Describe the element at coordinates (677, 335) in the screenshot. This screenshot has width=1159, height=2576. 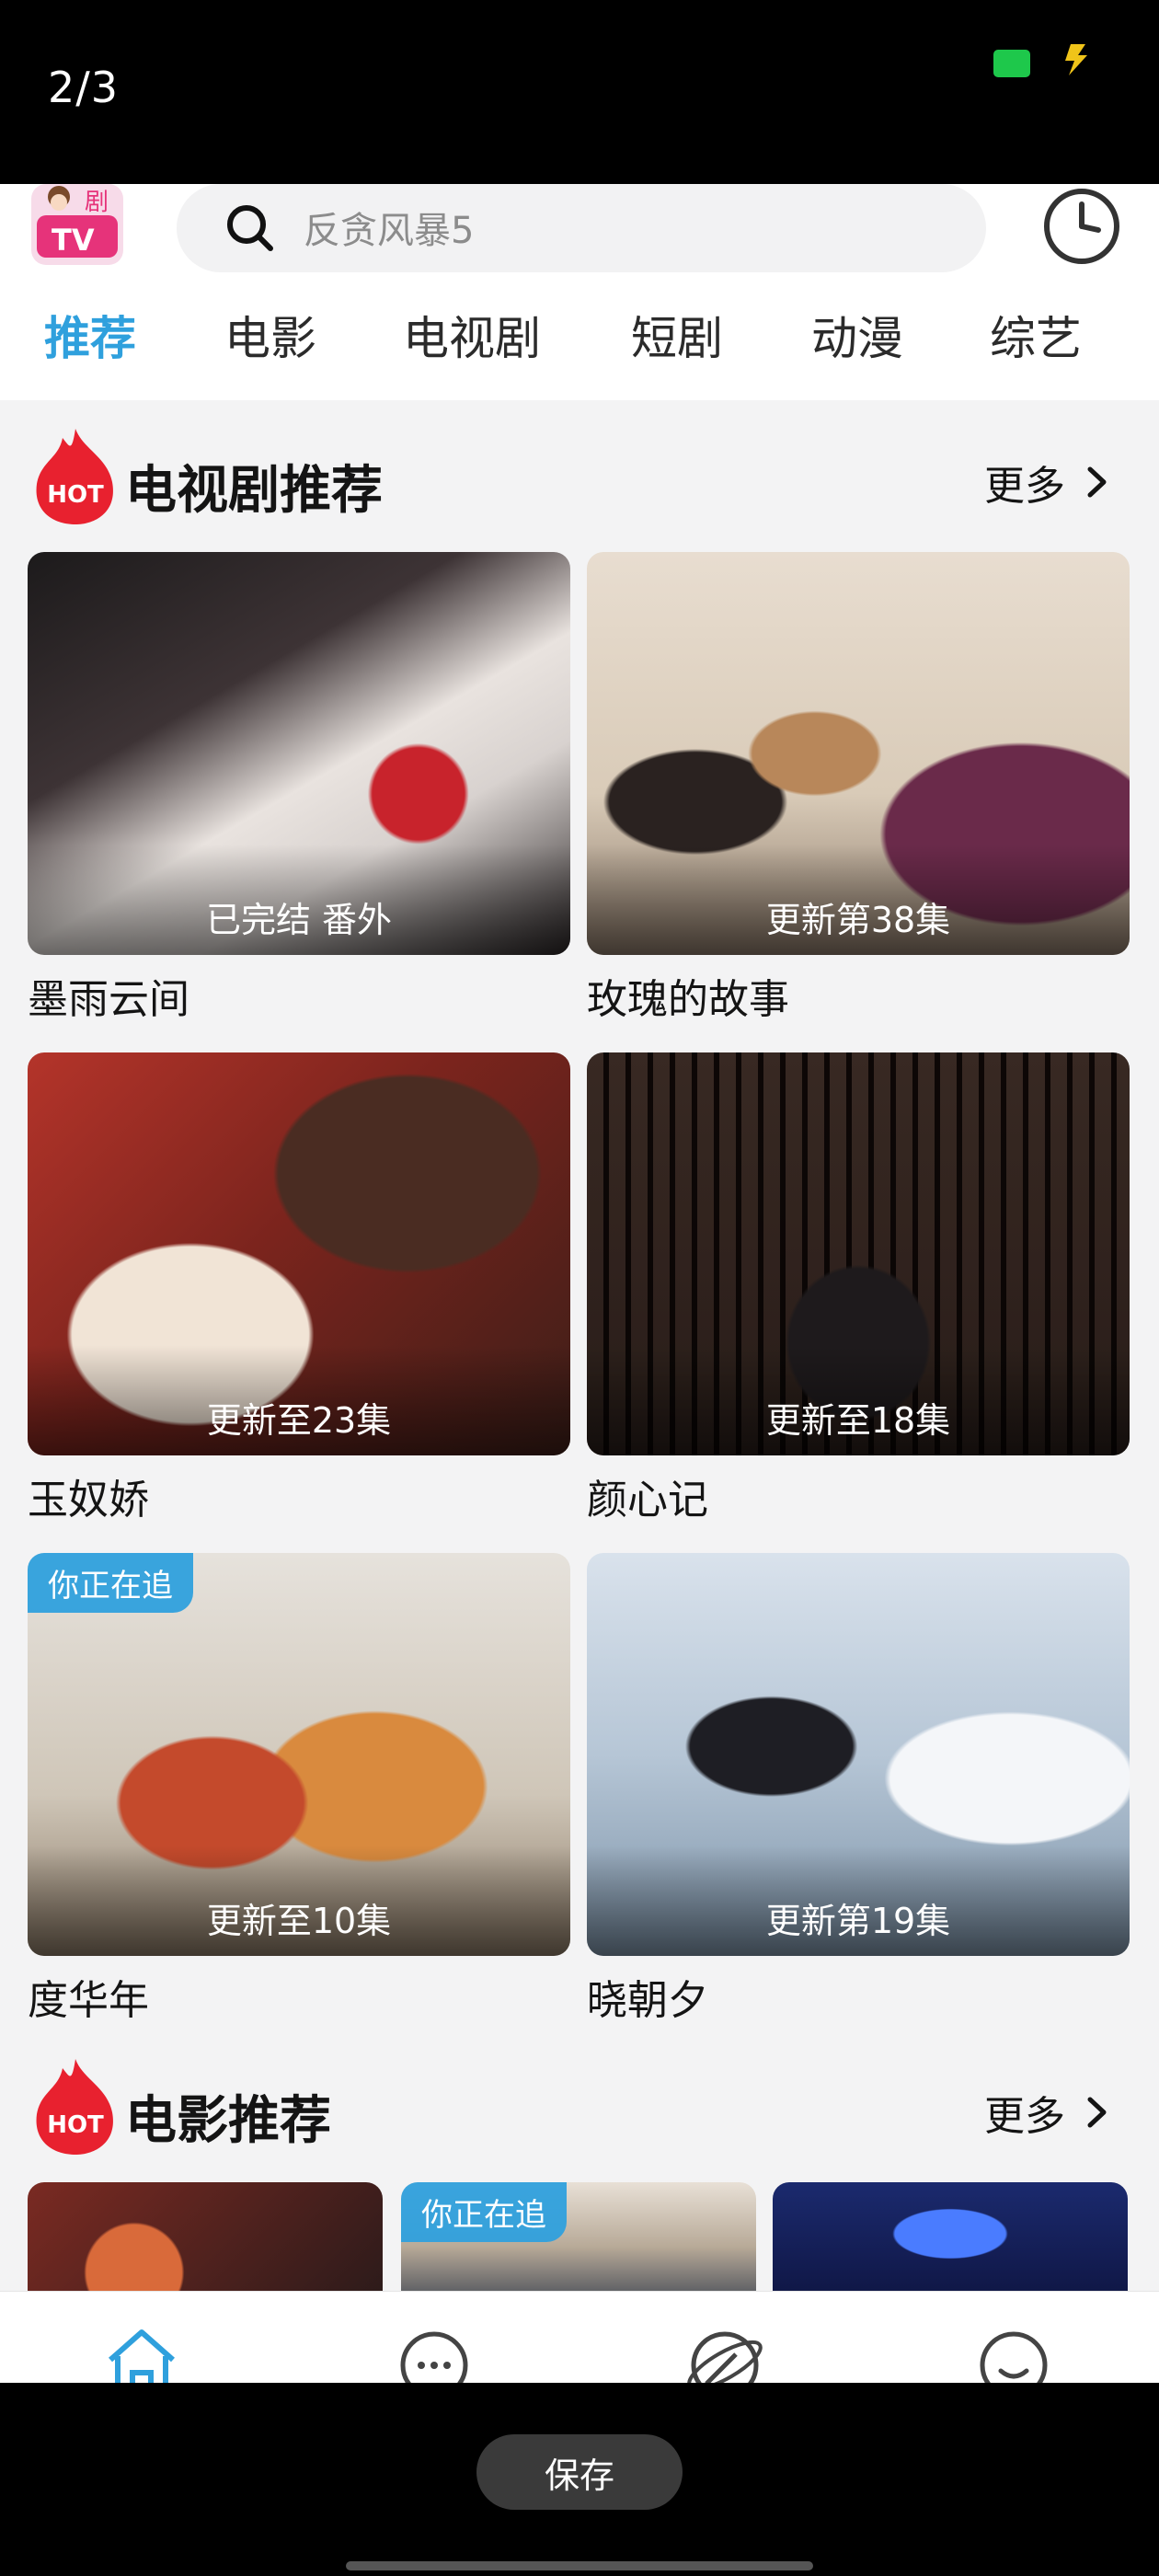
I see `tab-short-drama: 短剧` at that location.